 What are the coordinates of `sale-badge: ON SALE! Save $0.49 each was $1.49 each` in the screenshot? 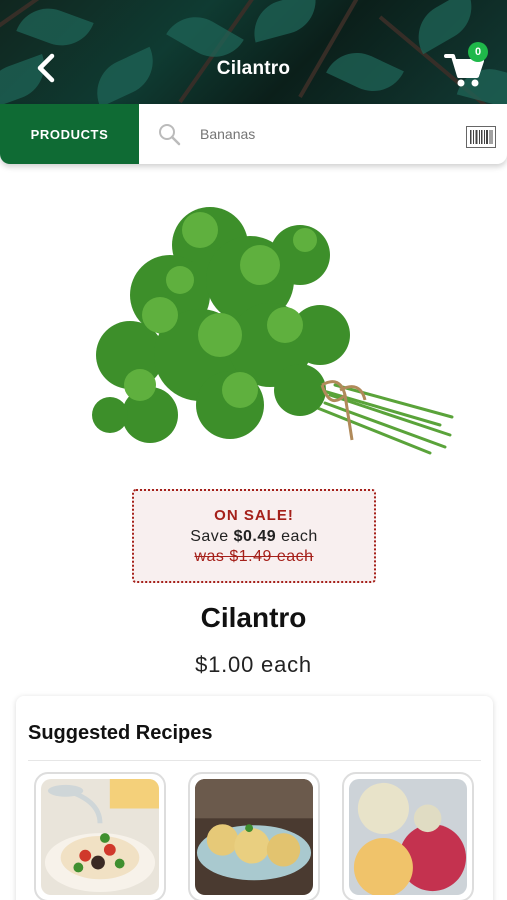 It's located at (254, 536).